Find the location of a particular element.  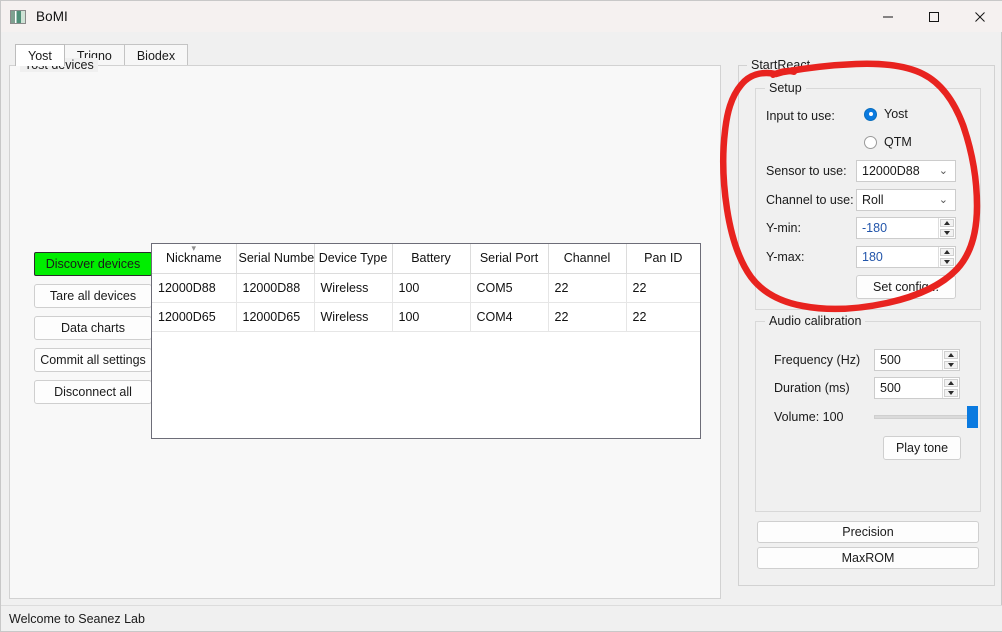

duration-increment-button is located at coordinates (951, 383).